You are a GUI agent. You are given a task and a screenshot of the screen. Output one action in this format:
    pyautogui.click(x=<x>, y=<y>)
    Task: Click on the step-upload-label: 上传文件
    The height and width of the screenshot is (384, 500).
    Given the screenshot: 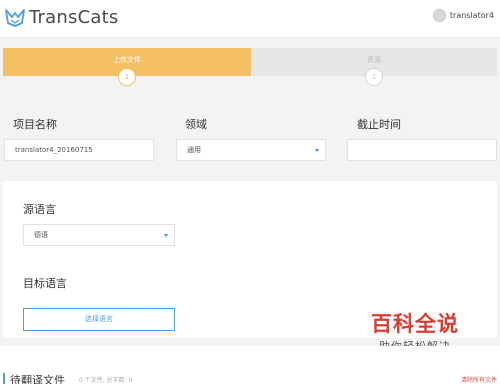 What is the action you would take?
    pyautogui.click(x=127, y=60)
    